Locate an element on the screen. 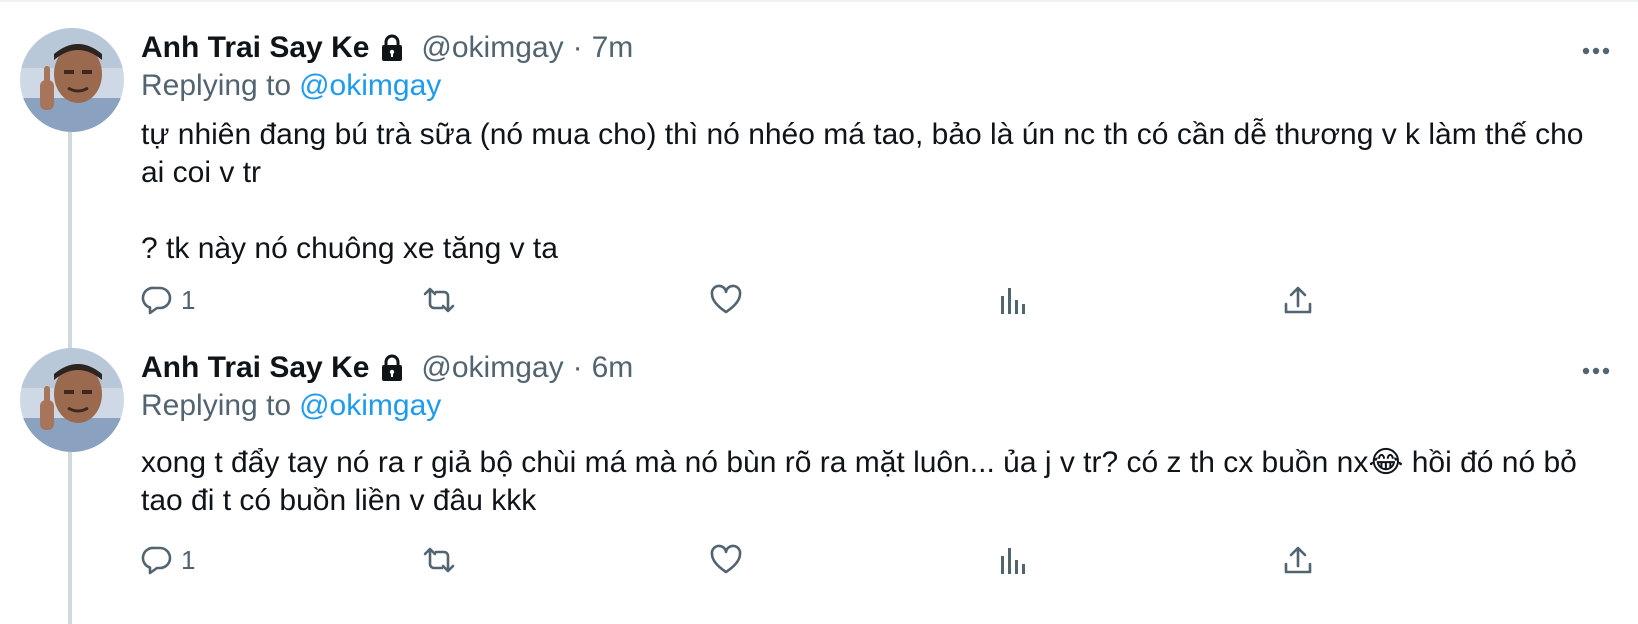 This screenshot has height=624, width=1638. timestamp: 7m is located at coordinates (613, 48).